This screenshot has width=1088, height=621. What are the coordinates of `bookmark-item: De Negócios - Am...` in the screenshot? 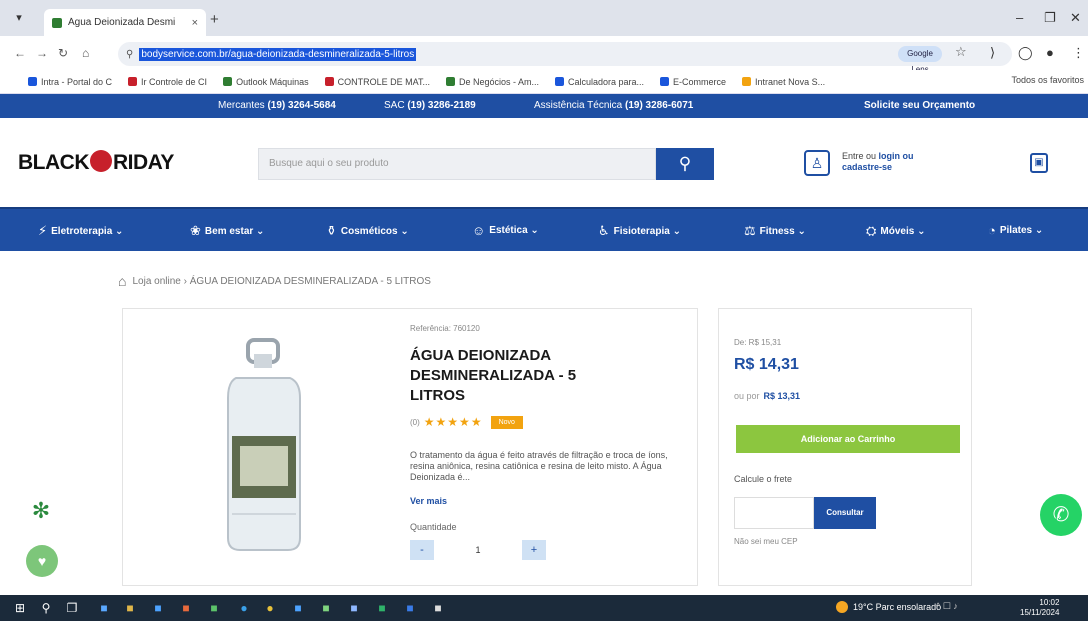 It's located at (492, 82).